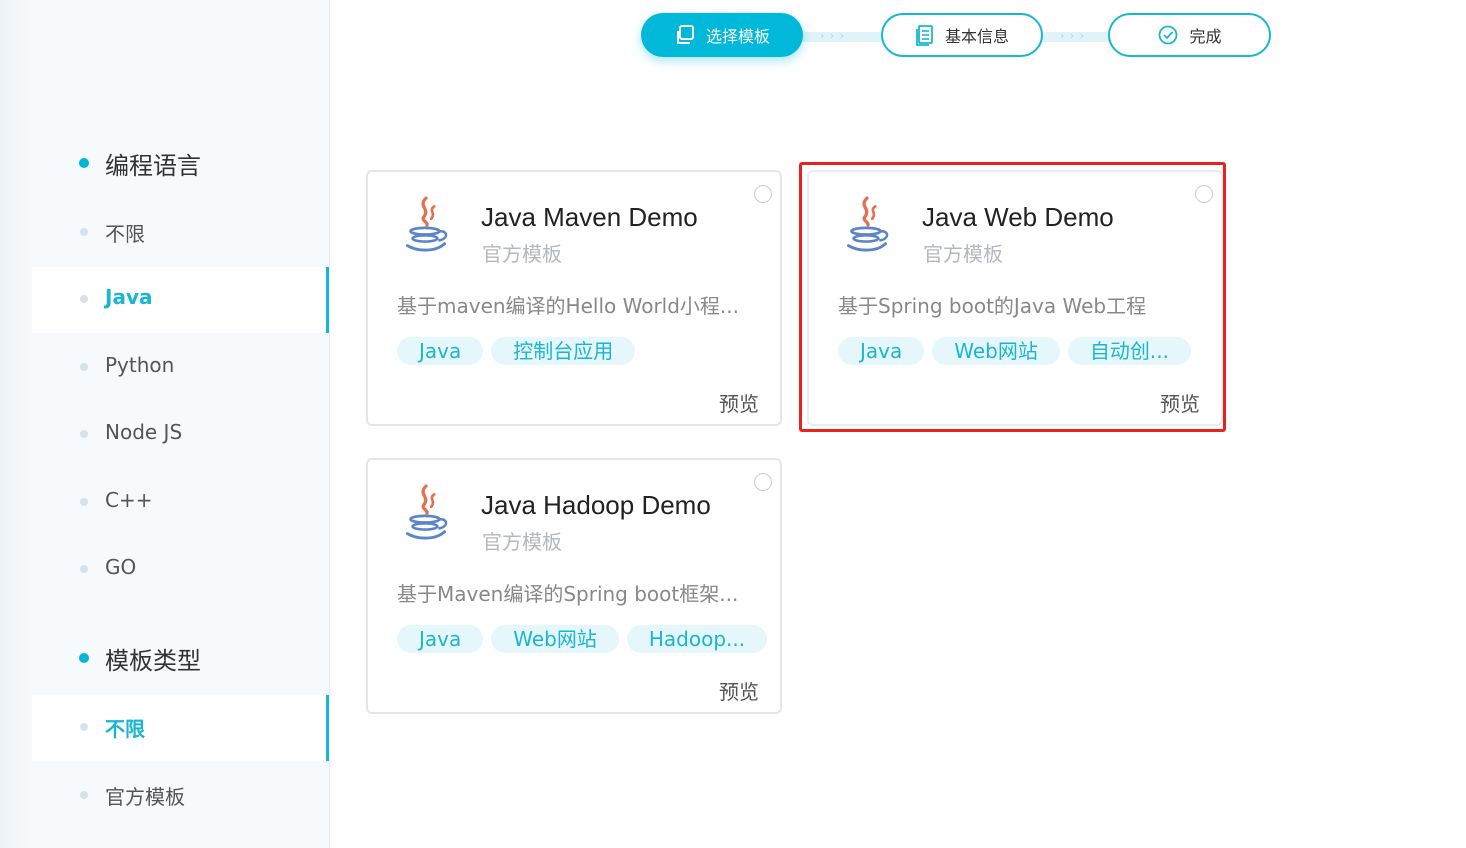 The height and width of the screenshot is (848, 1466). I want to click on check-circle-icon, so click(1168, 35).